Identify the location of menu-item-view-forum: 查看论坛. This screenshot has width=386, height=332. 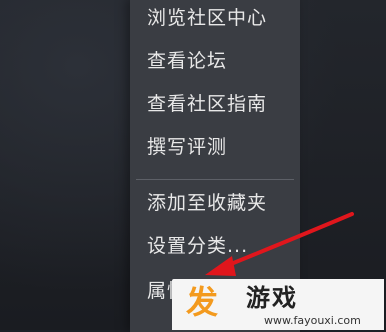
(187, 61).